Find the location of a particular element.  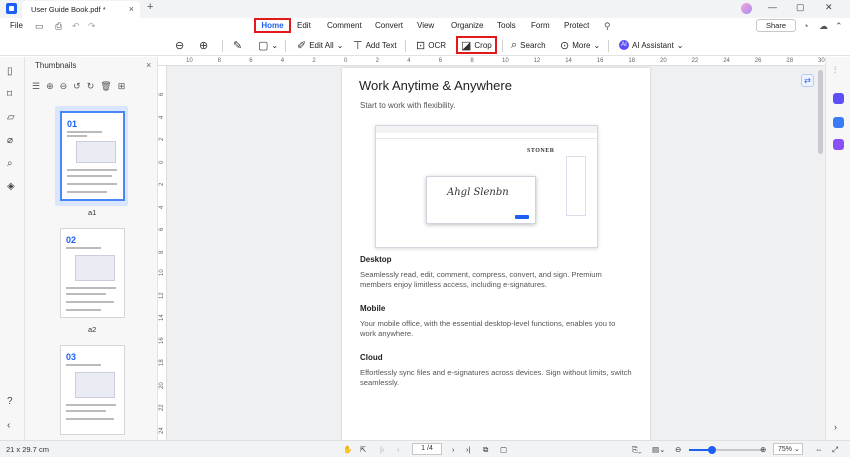

thumbnail-page-1: 01 is located at coordinates (92, 156).